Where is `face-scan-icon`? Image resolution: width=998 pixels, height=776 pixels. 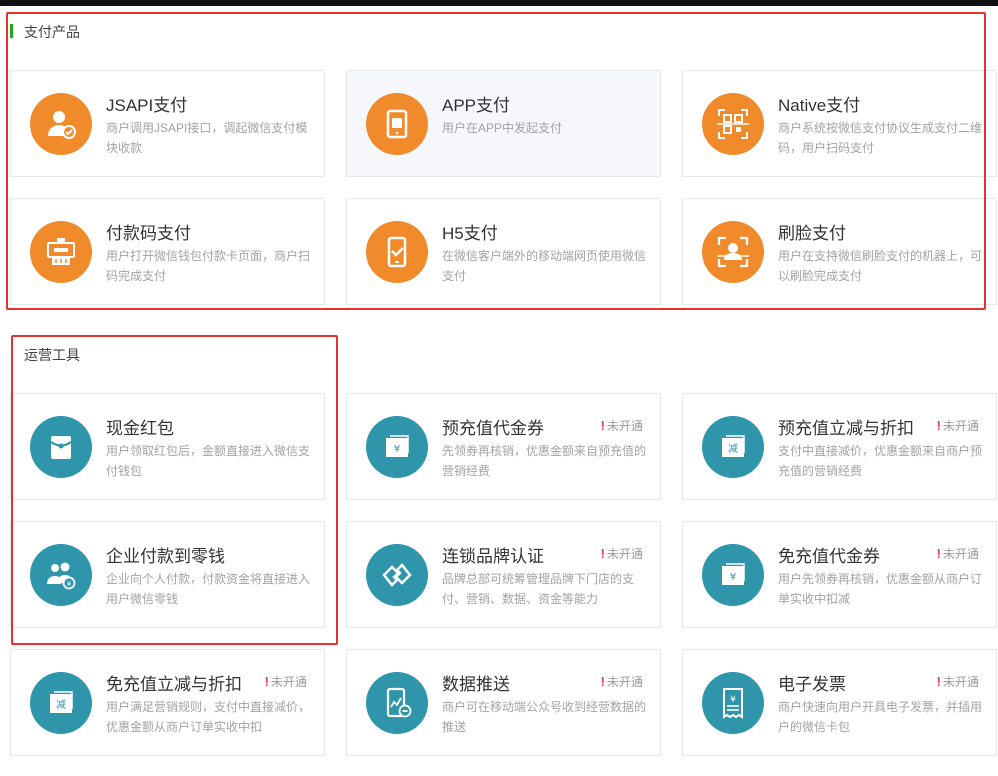 face-scan-icon is located at coordinates (733, 252).